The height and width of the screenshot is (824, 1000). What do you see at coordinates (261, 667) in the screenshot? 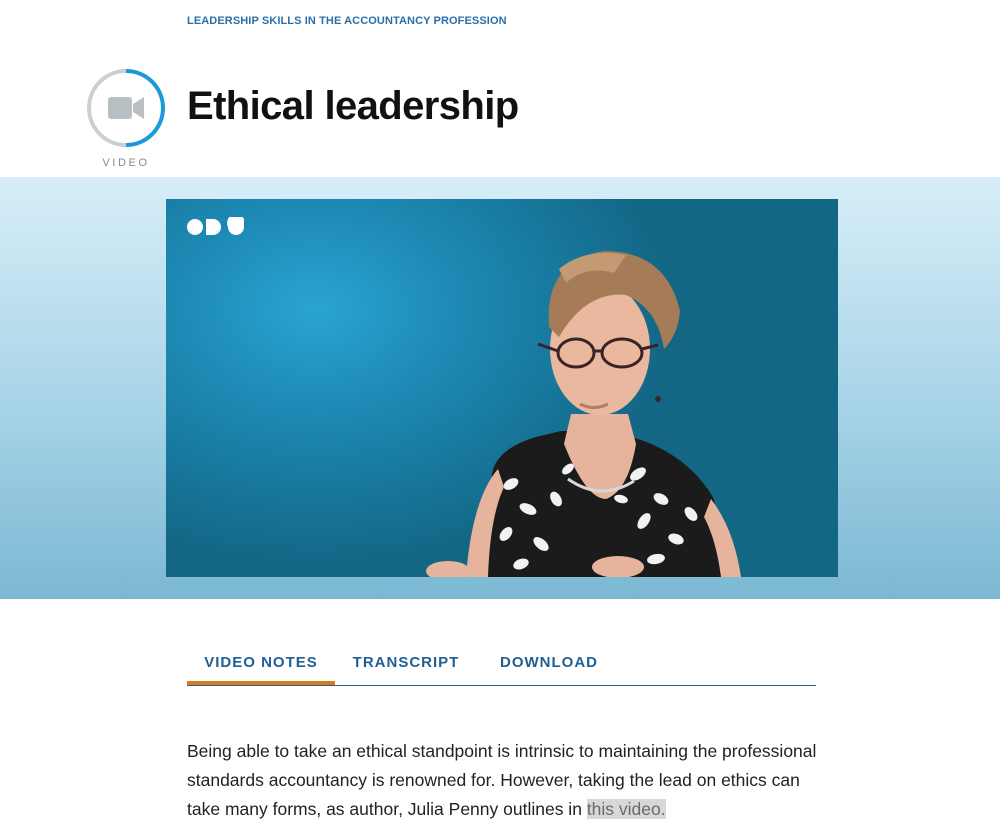
I see `tab-video-notes: VIDEO NOTES` at bounding box center [261, 667].